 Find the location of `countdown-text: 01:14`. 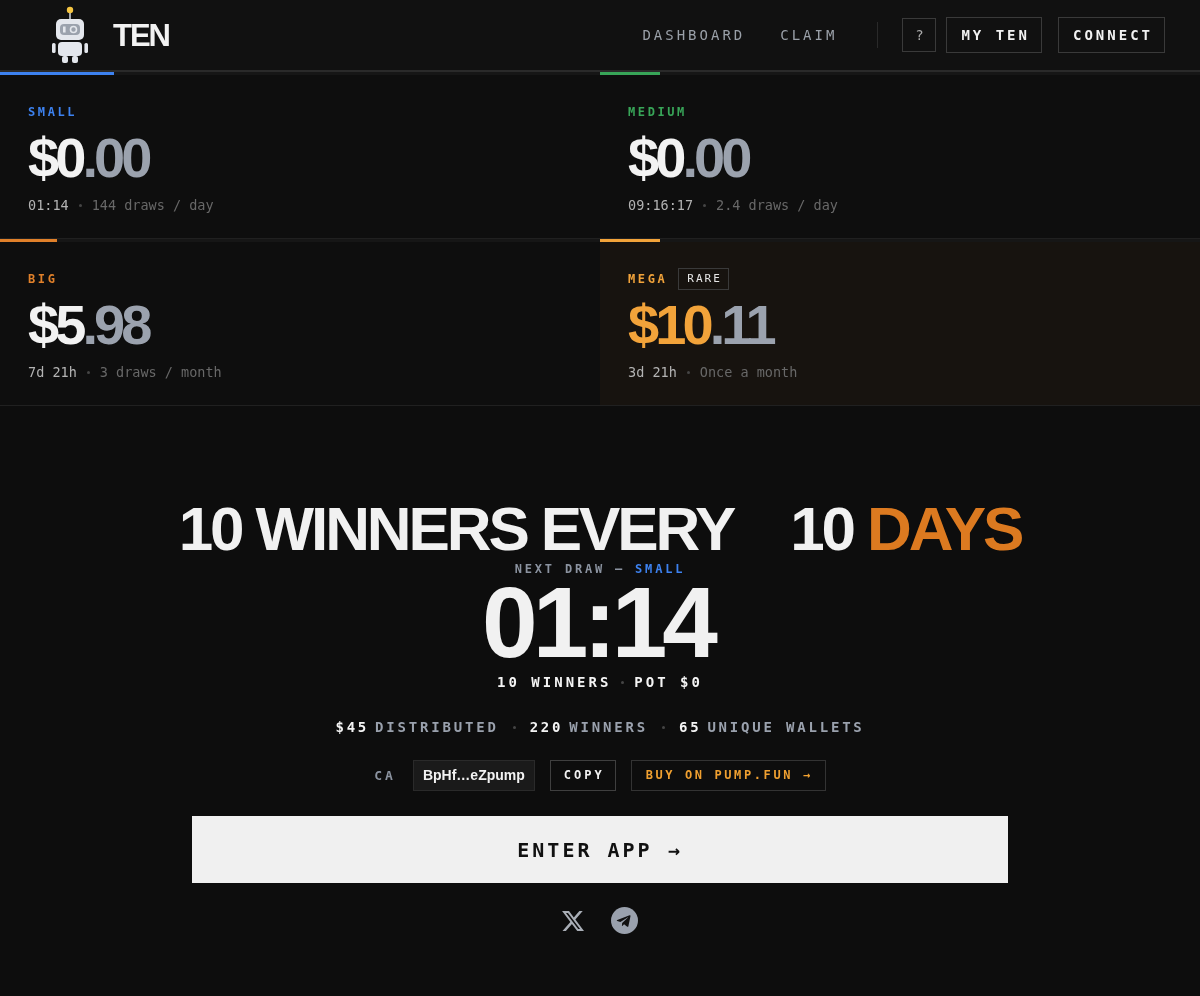

countdown-text: 01:14 is located at coordinates (48, 205).